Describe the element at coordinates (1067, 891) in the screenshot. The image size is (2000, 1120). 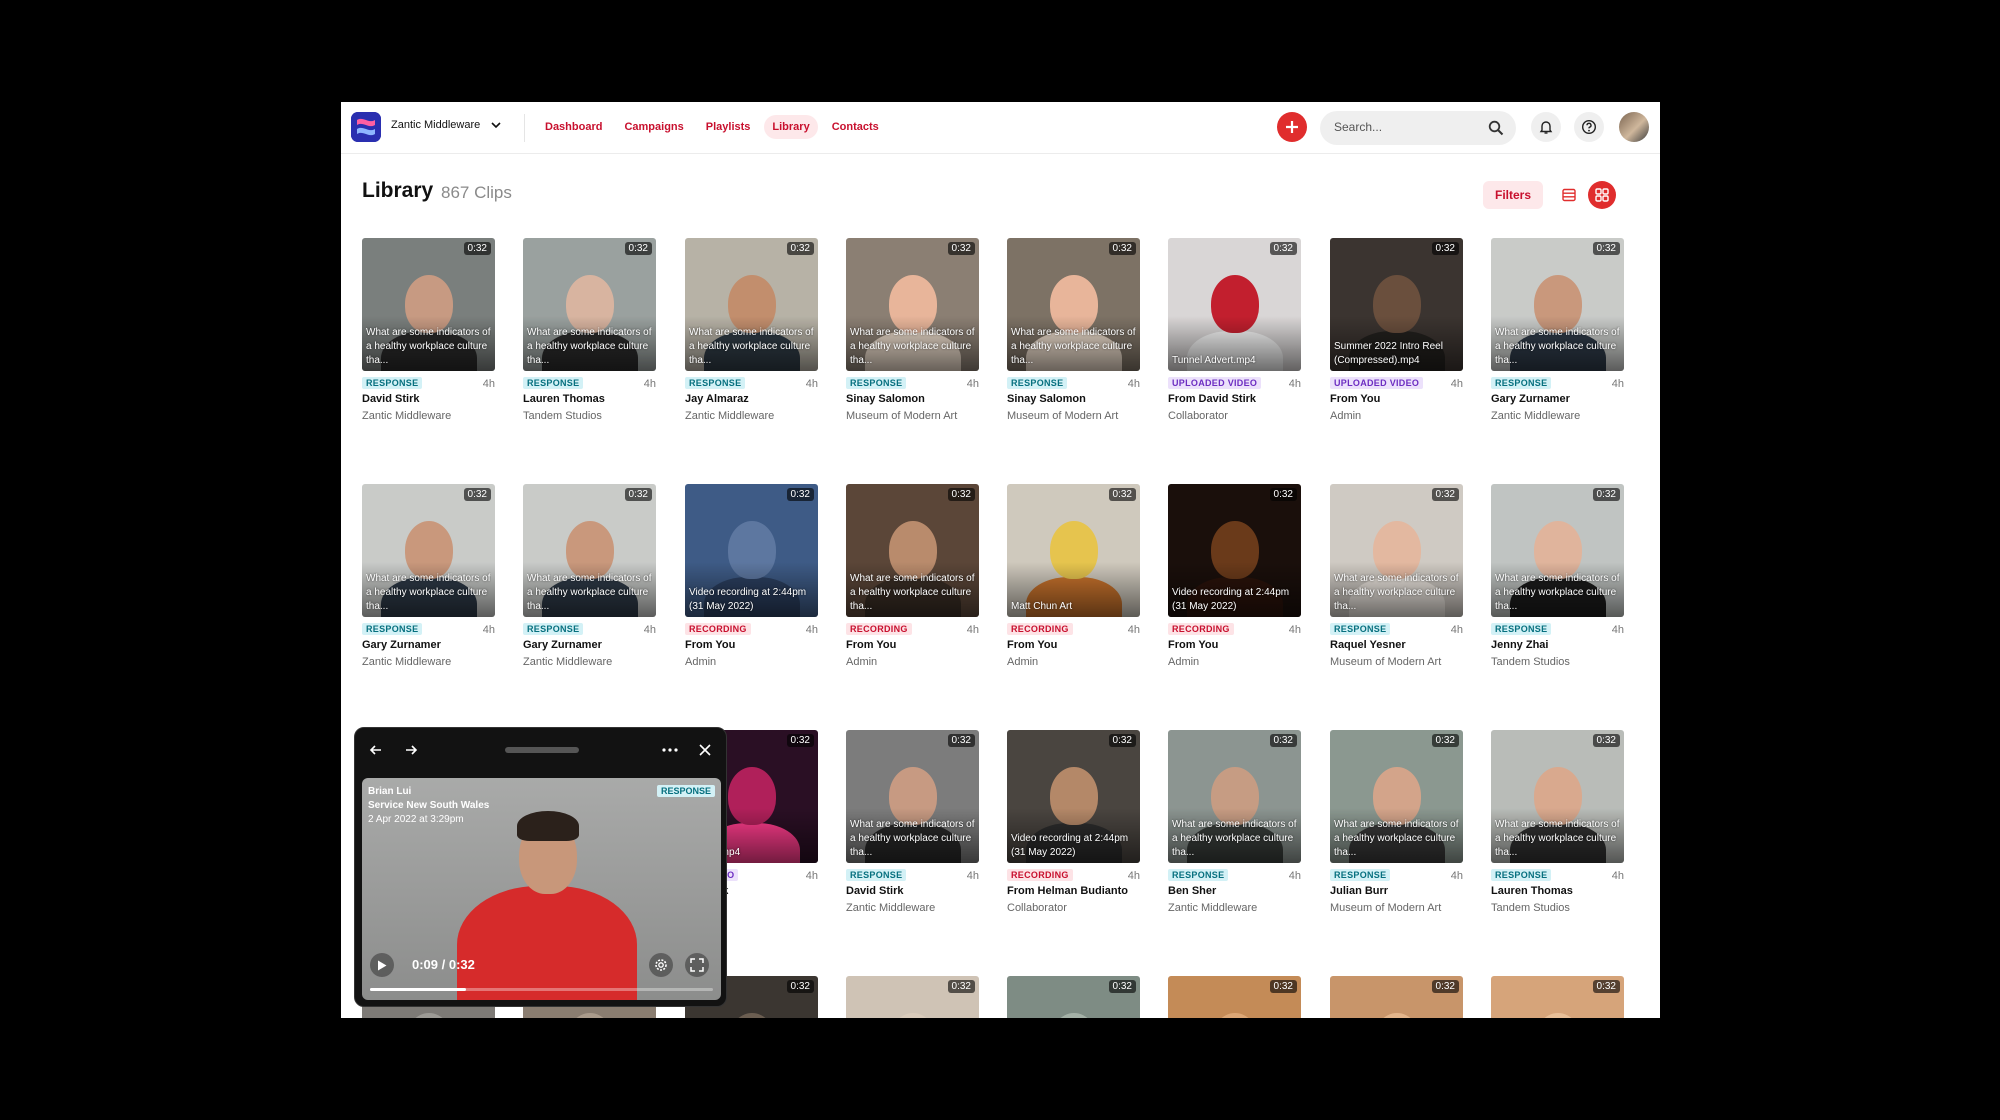
I see `clip-author: From Helman Budianto` at that location.